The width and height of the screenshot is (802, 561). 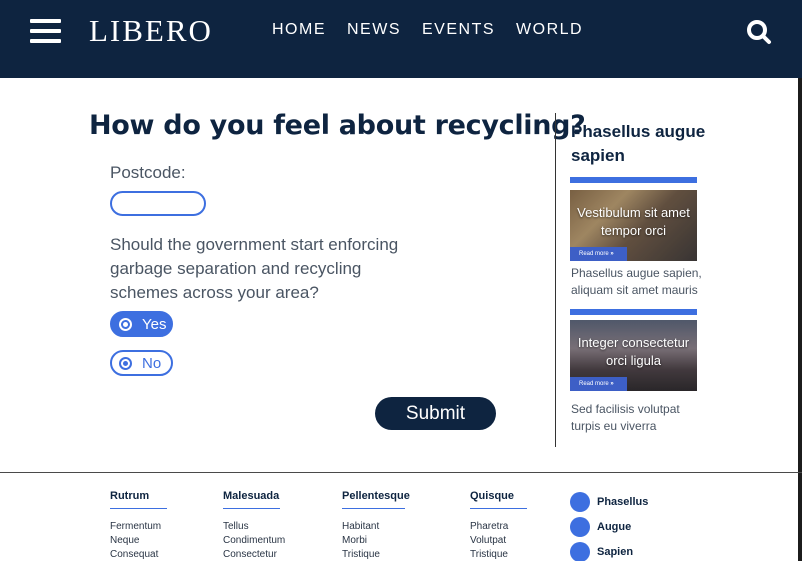 What do you see at coordinates (148, 172) in the screenshot?
I see `postcode-label: Postcode:` at bounding box center [148, 172].